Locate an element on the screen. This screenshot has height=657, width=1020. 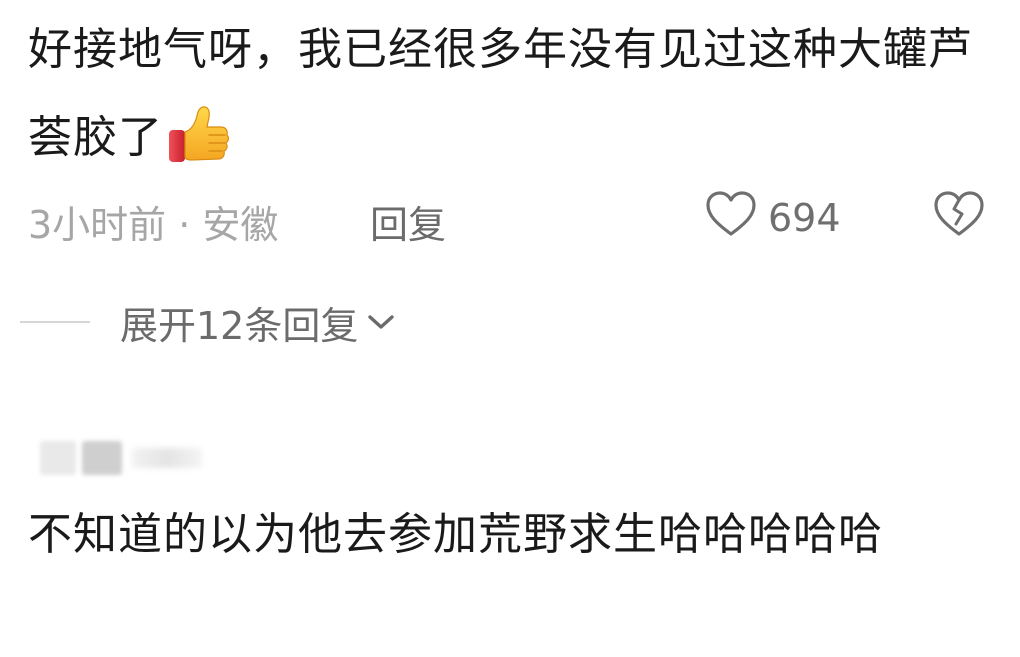
dislike-button is located at coordinates (959, 218).